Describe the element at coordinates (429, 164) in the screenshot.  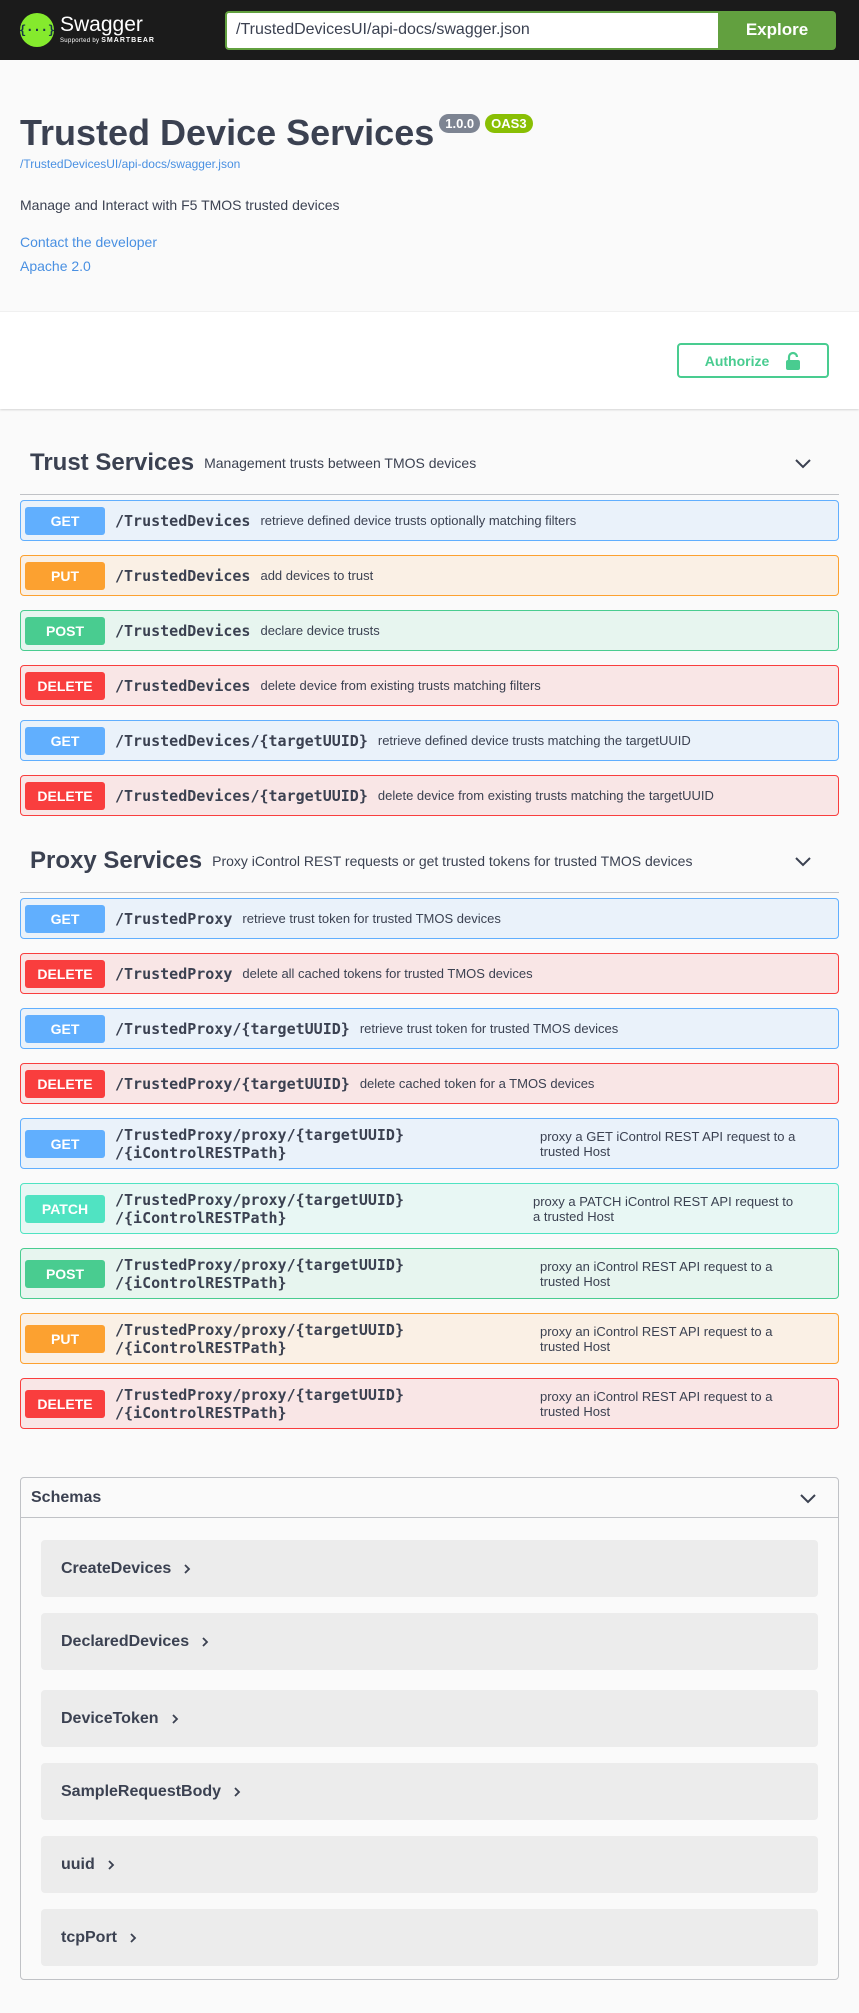
I see `spec-url-link: /TrustedDevicesUI/api-docs/swagger.json` at that location.